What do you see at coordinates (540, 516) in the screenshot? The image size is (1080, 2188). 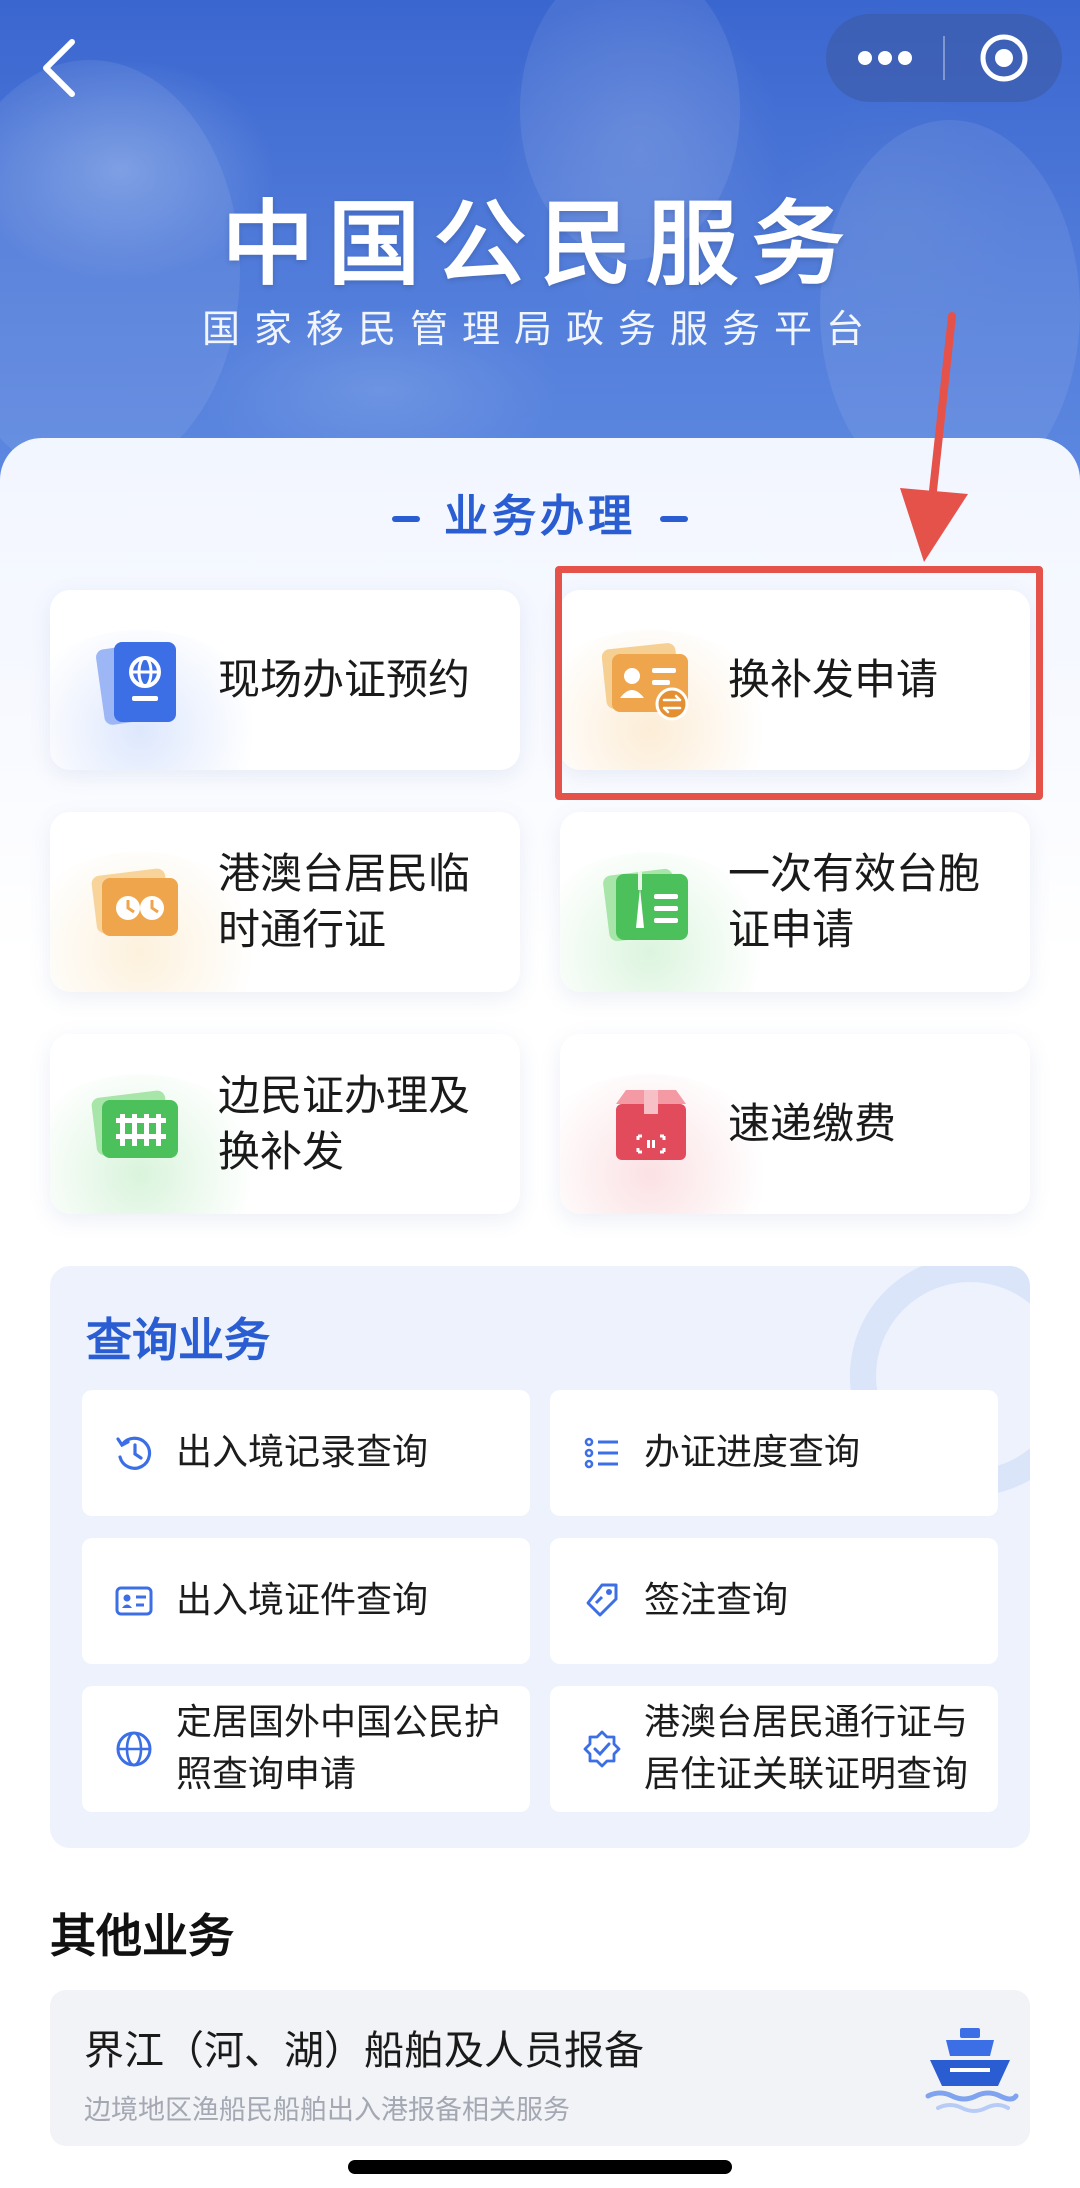 I see `business-section-label: 业务办理` at bounding box center [540, 516].